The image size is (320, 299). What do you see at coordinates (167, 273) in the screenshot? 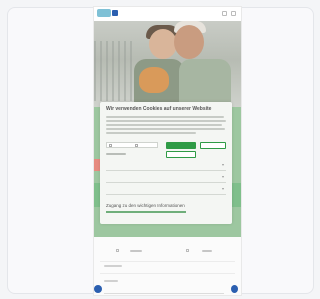
I see `form-field-line` at bounding box center [167, 273].